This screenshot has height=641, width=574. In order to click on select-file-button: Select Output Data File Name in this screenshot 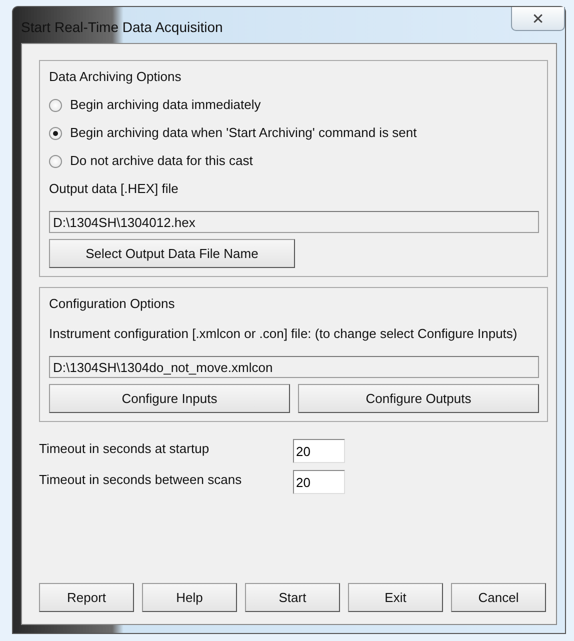, I will do `click(172, 253)`.